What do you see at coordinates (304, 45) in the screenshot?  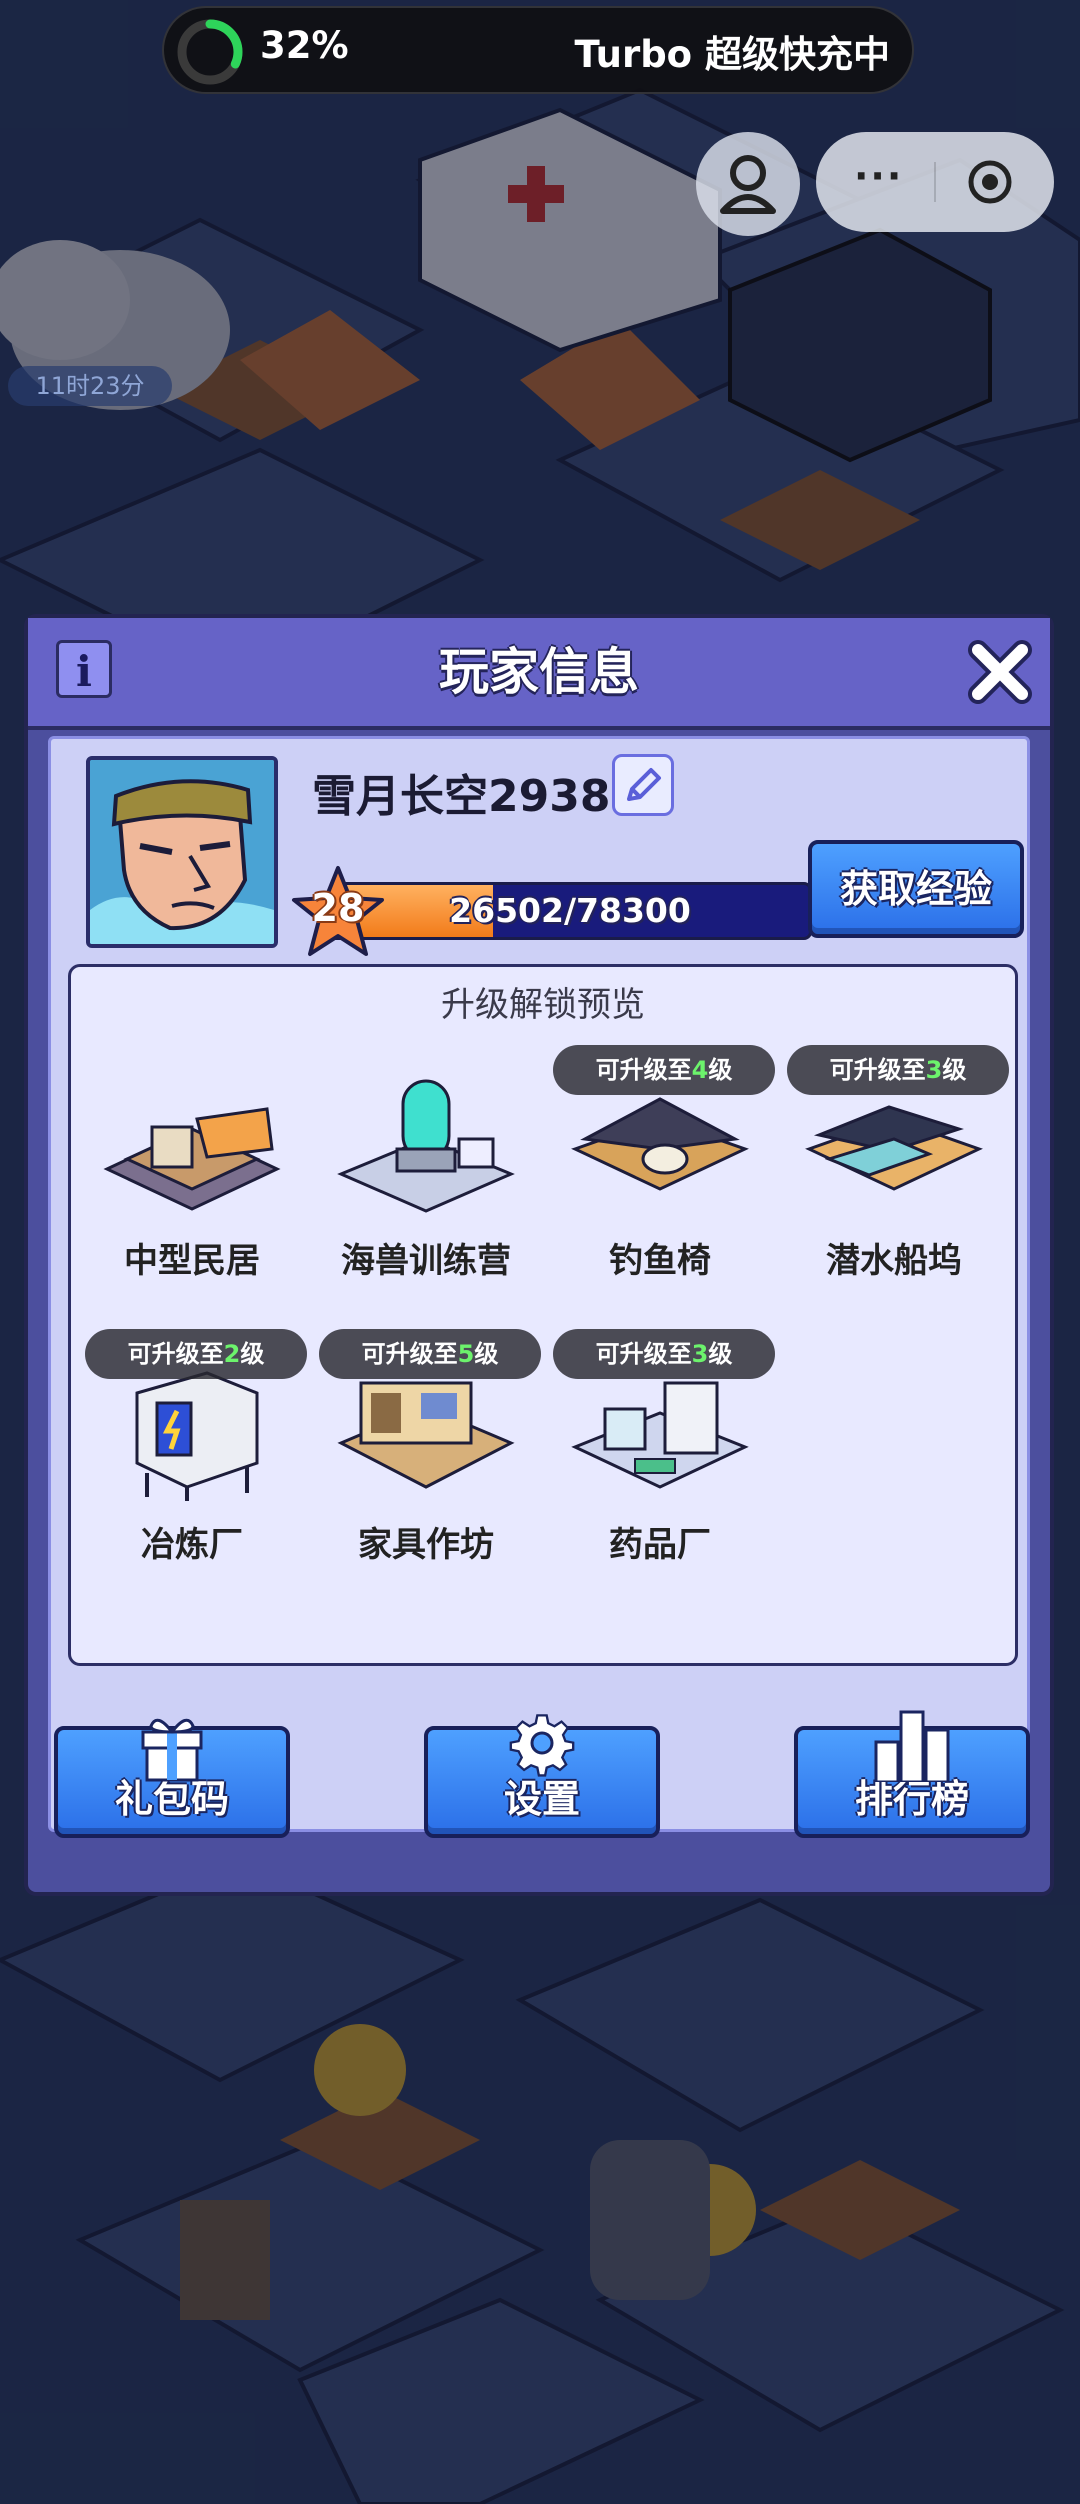 I see `progress-percent: 32%` at bounding box center [304, 45].